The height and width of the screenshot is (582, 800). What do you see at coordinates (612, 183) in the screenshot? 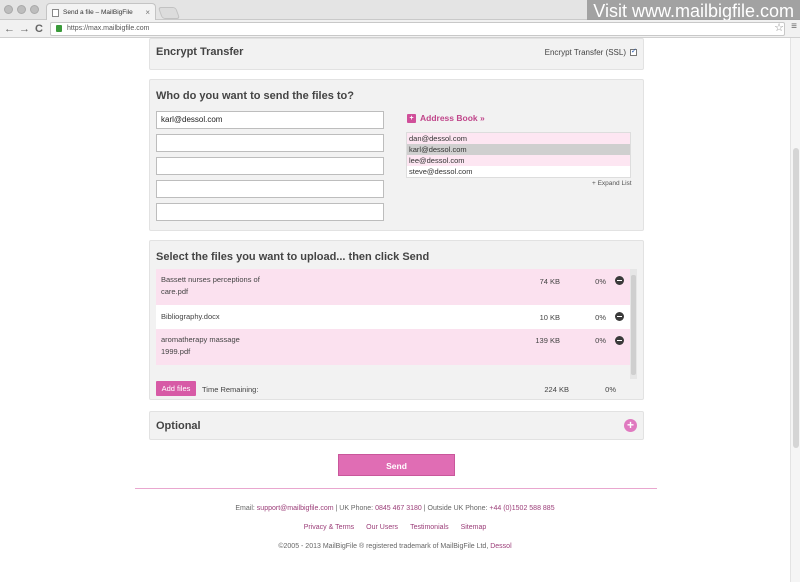
I see `expand-list-link: + Expand List` at bounding box center [612, 183].